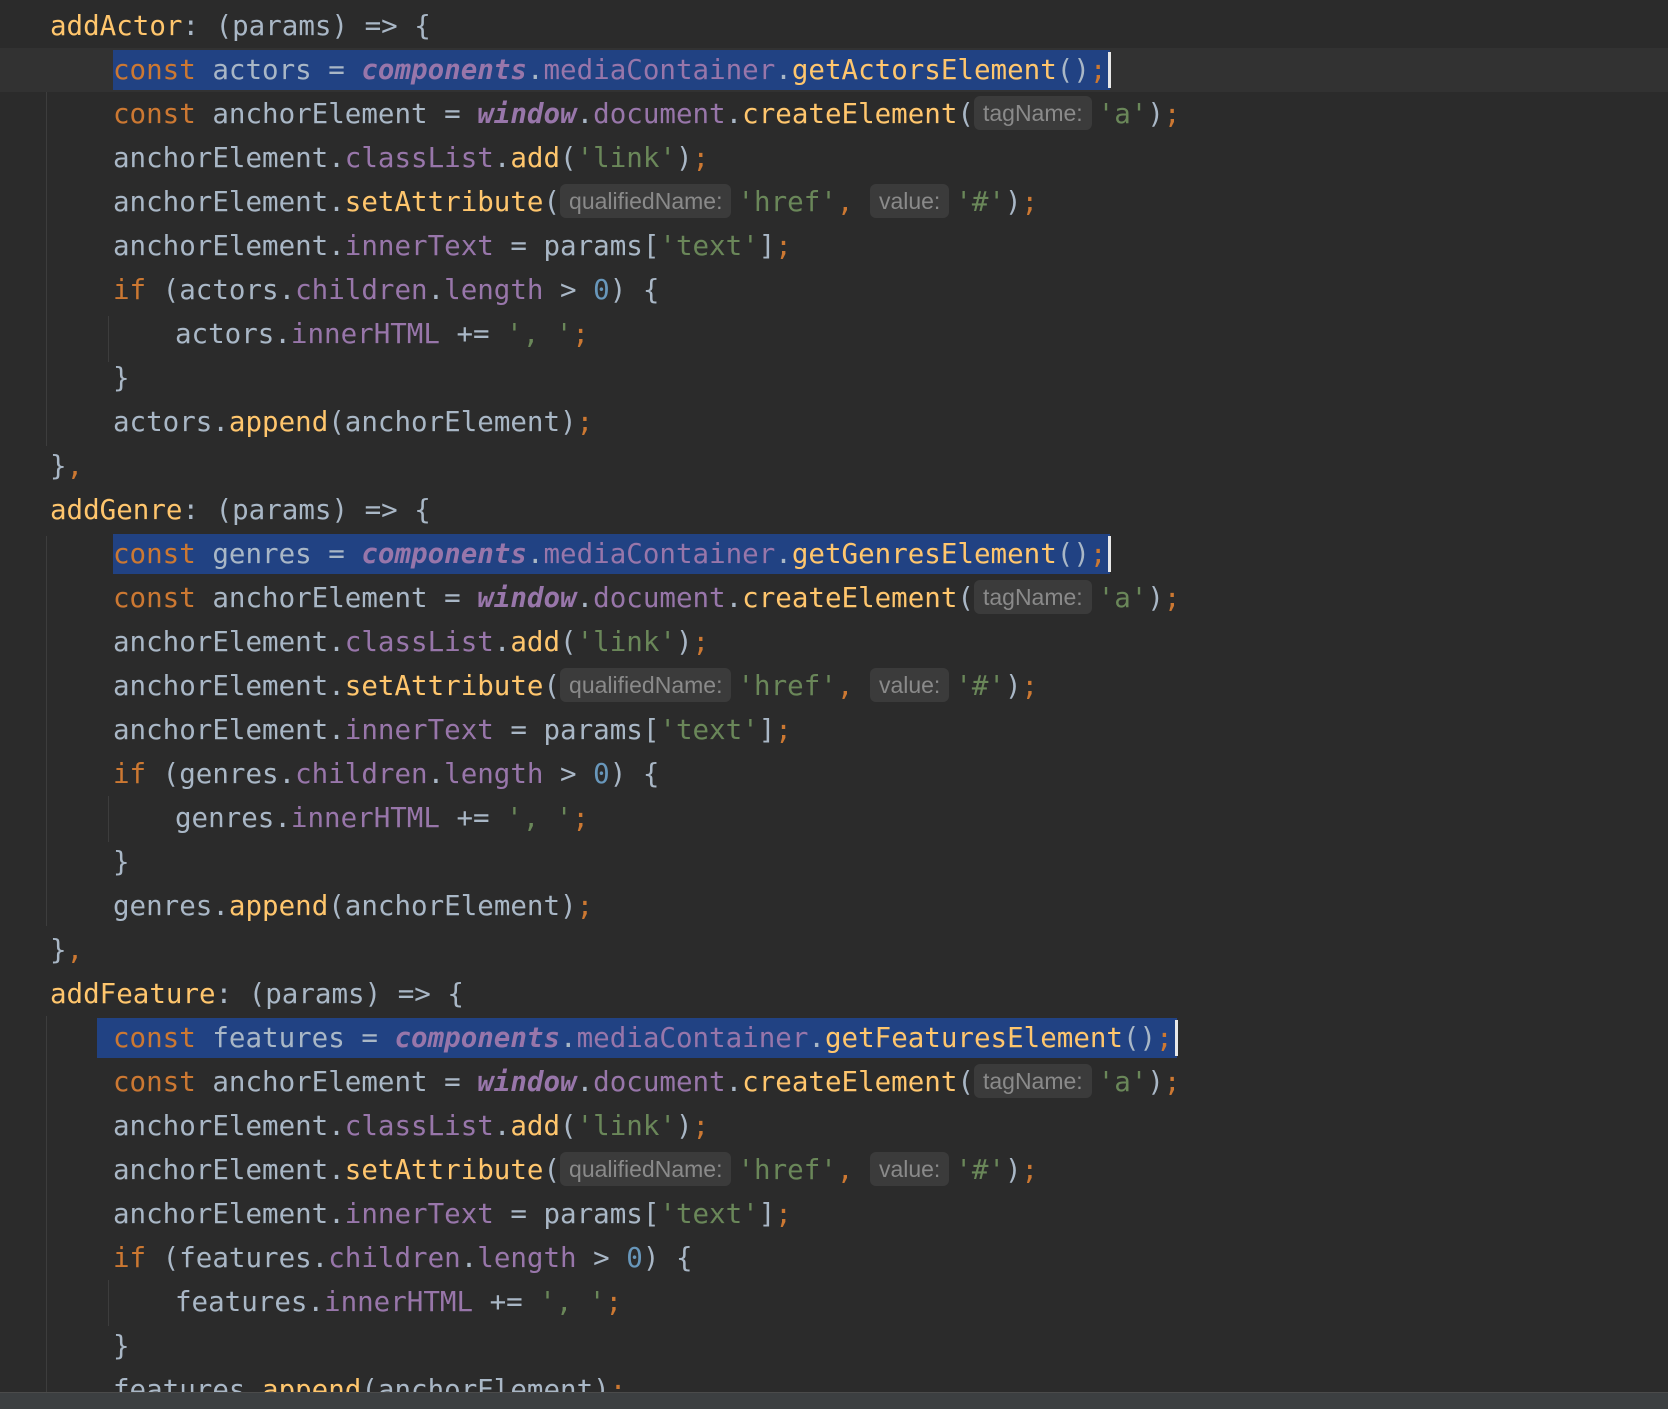  What do you see at coordinates (834, 1302) in the screenshot?
I see `code-line: features.innerHTML += ', ';` at bounding box center [834, 1302].